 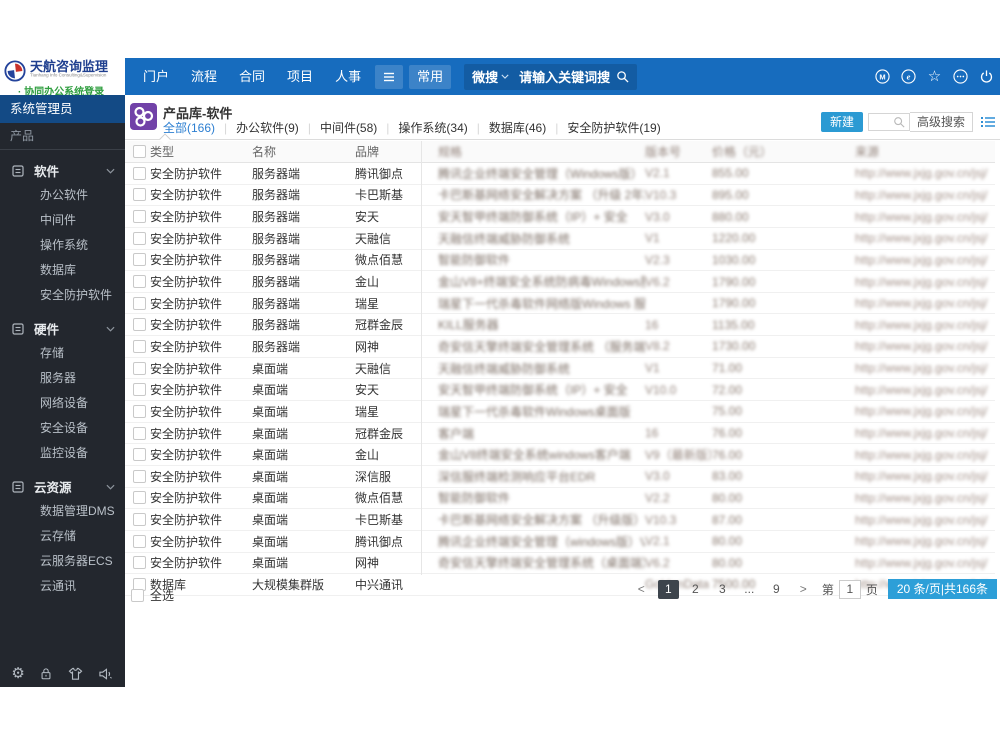 What do you see at coordinates (162, 596) in the screenshot?
I see `select-all-label: 全选` at bounding box center [162, 596].